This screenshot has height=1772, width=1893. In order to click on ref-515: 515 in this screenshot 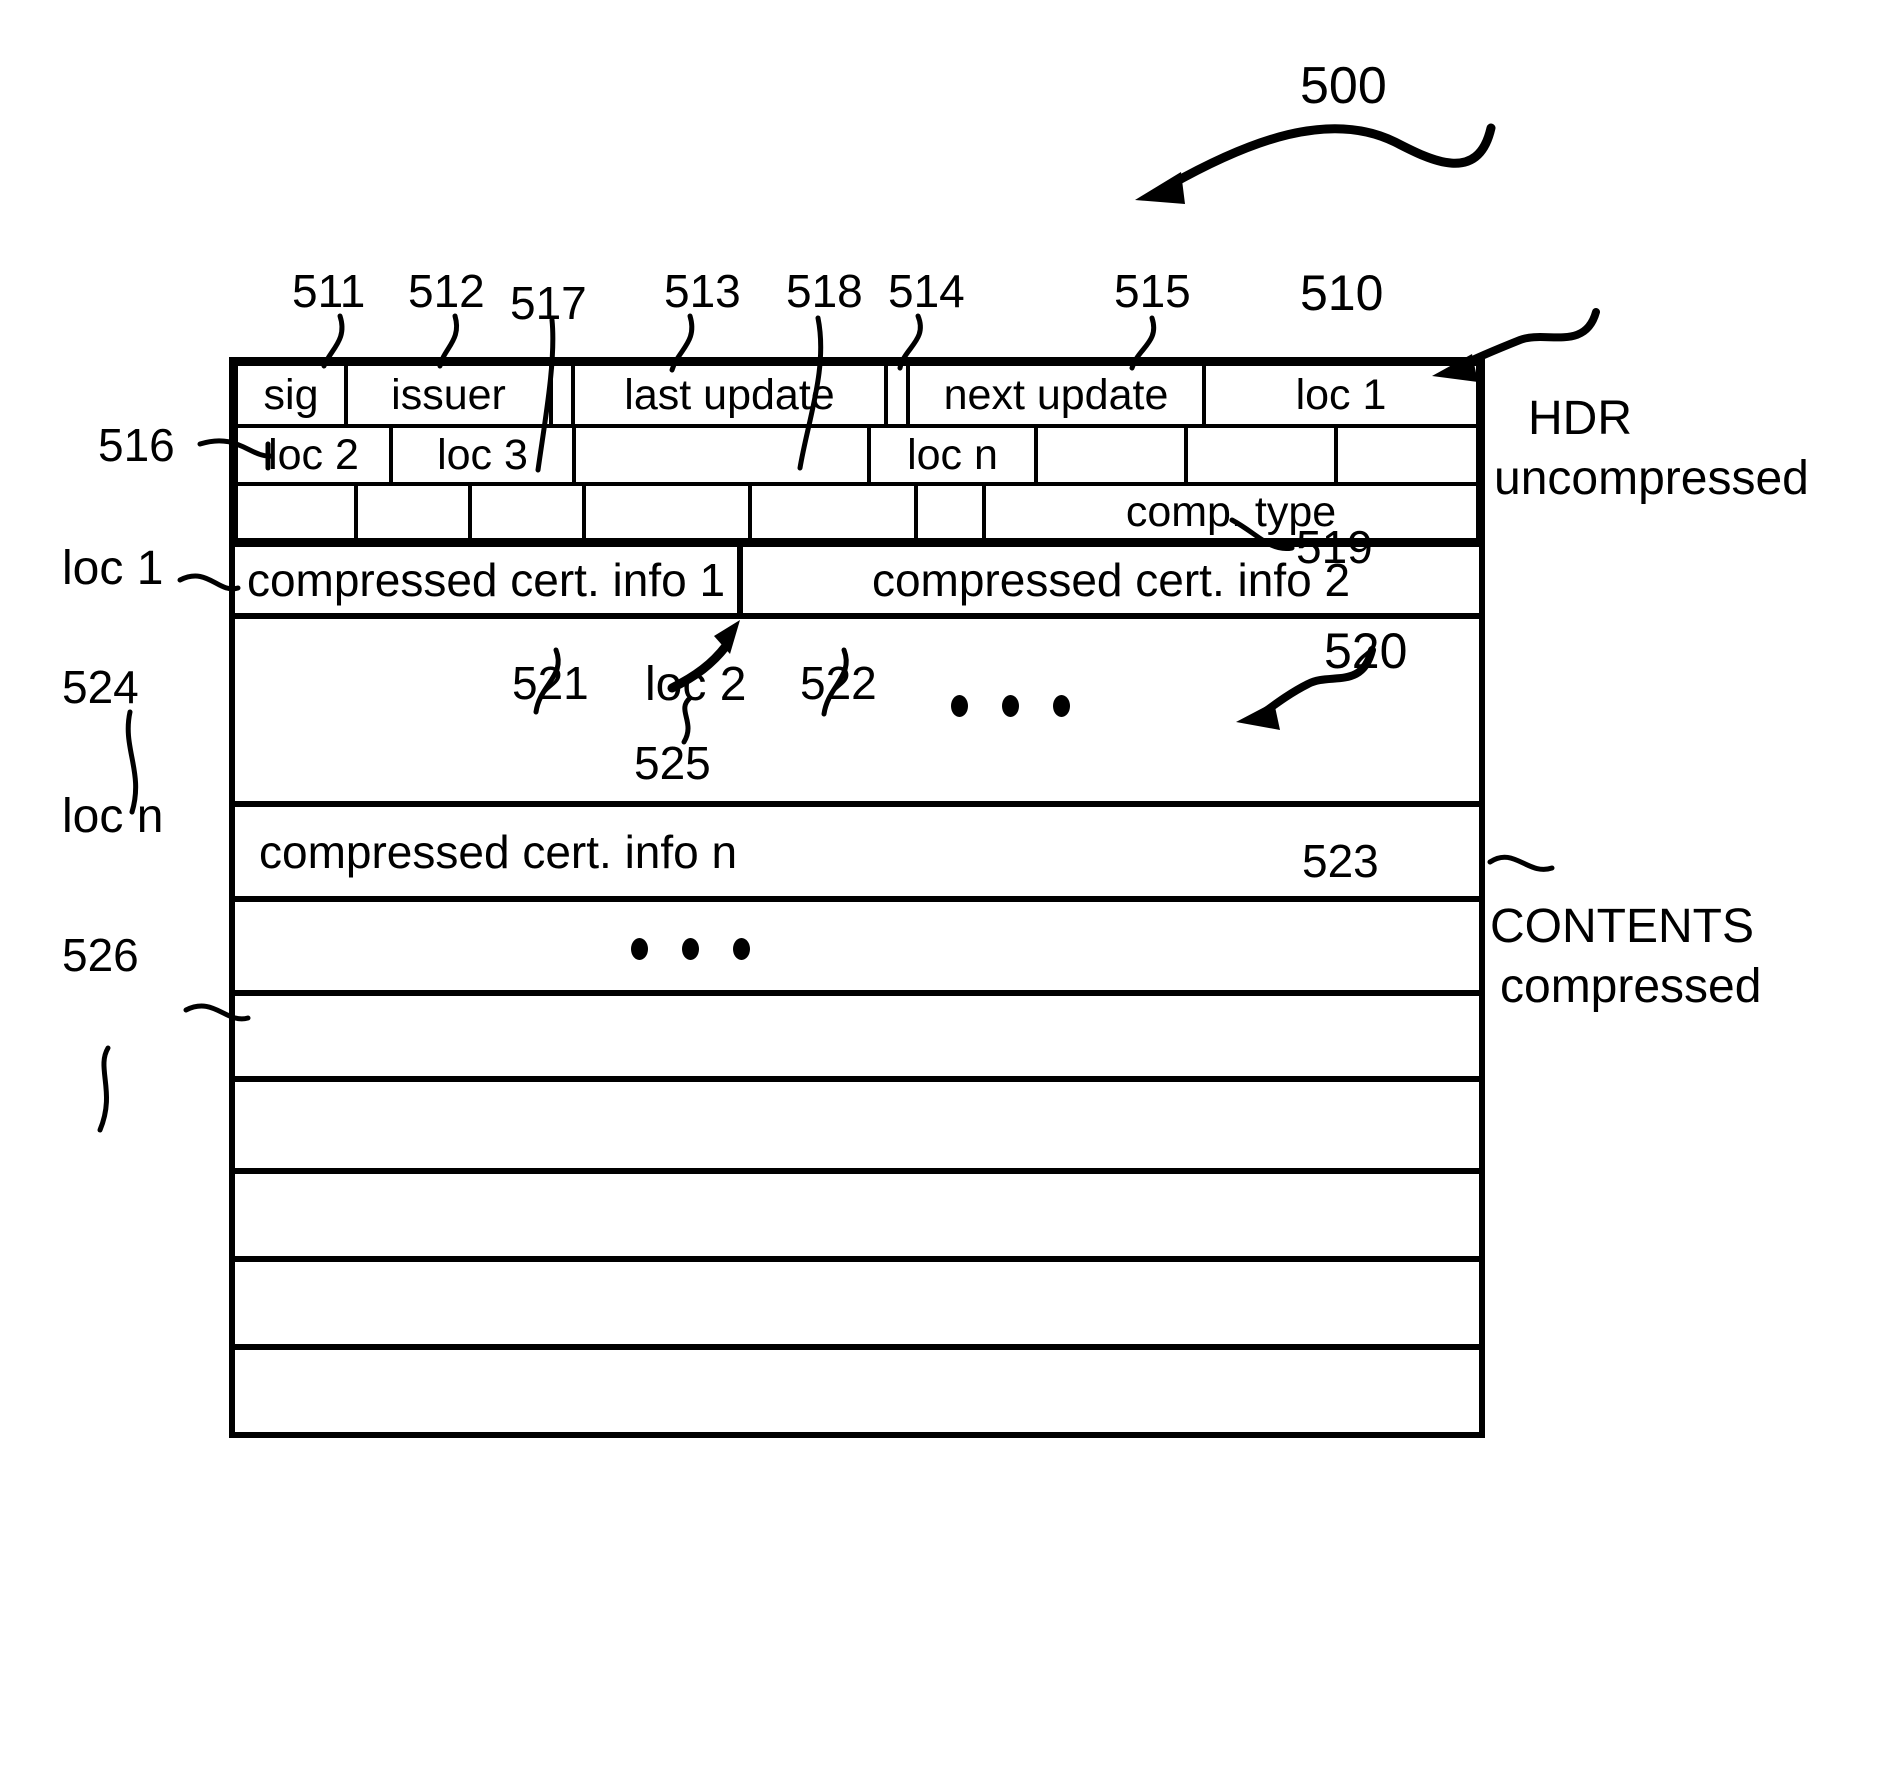, I will do `click(1152, 291)`.